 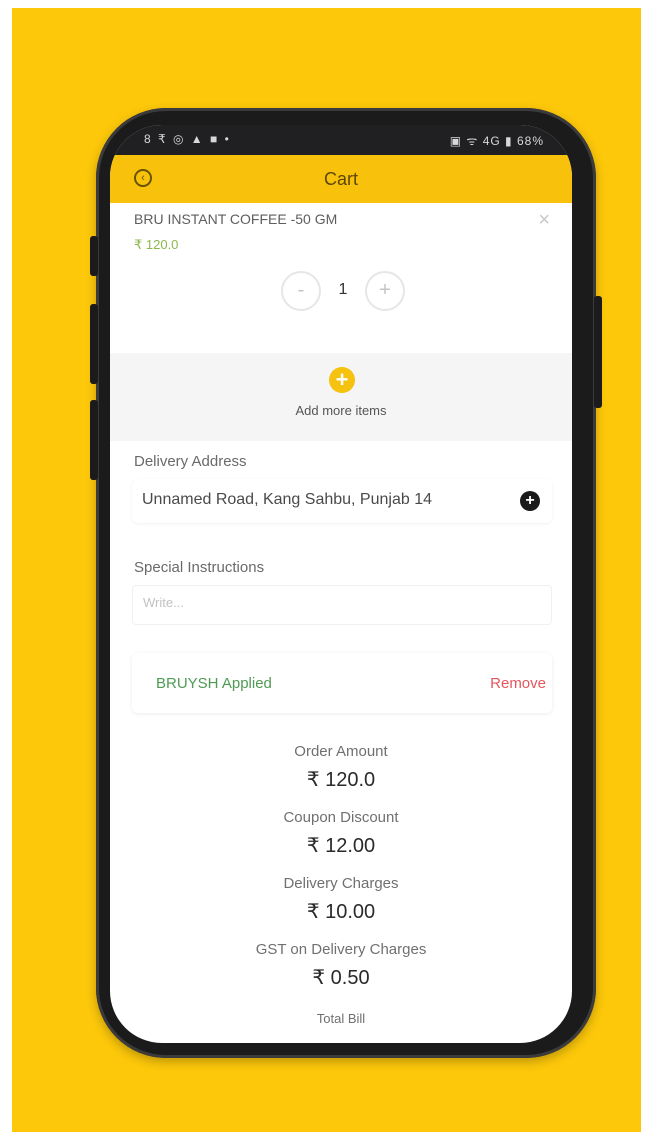 What do you see at coordinates (341, 949) in the screenshot?
I see `gst-label: GST on Delivery Charges` at bounding box center [341, 949].